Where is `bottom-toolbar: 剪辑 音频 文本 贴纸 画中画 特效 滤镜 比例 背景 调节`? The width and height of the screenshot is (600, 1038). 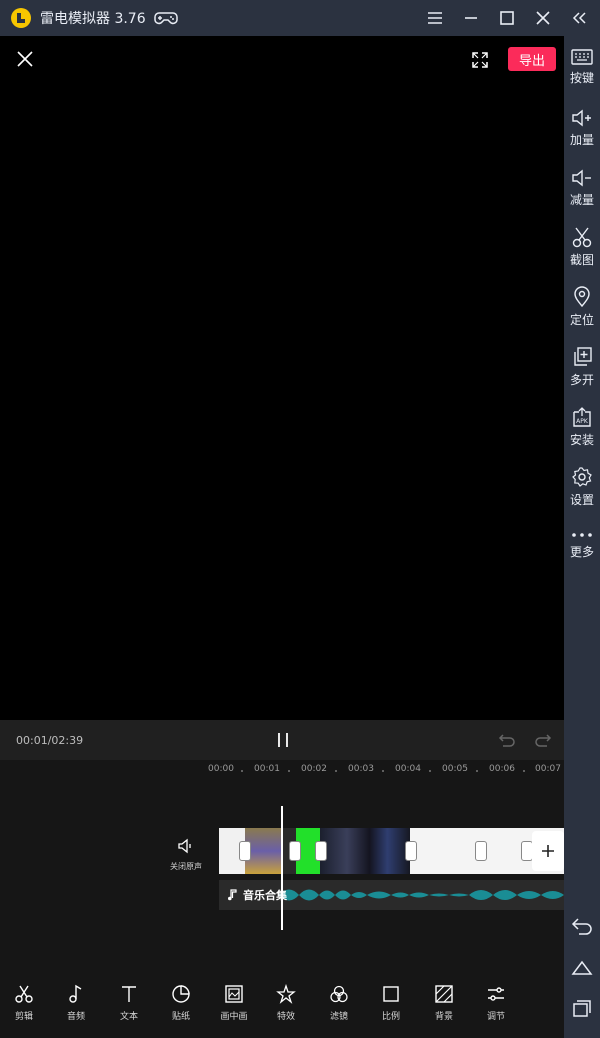
bottom-toolbar: 剪辑 音频 文本 贴纸 画中画 特效 滤镜 比例 背景 调节 is located at coordinates (282, 1004).